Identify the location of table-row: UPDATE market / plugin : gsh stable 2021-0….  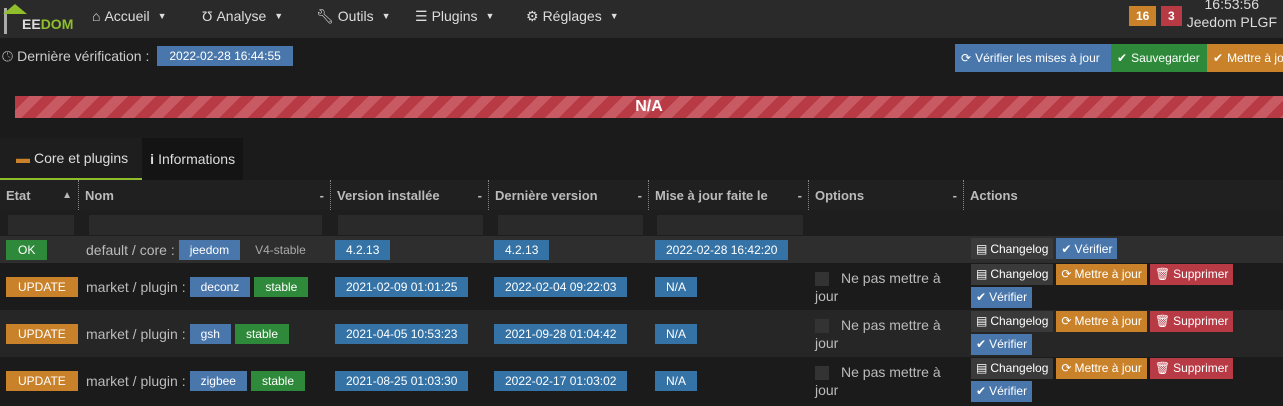
(641, 333).